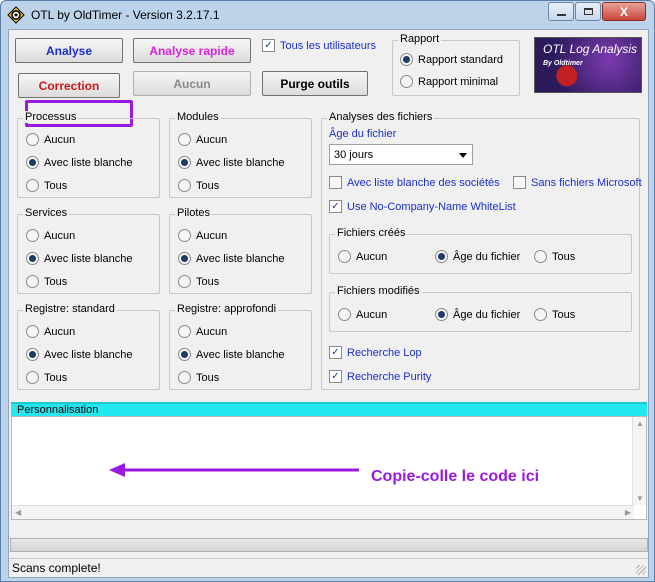  What do you see at coordinates (202, 139) in the screenshot?
I see `modules-aucun-radio: Aucun` at bounding box center [202, 139].